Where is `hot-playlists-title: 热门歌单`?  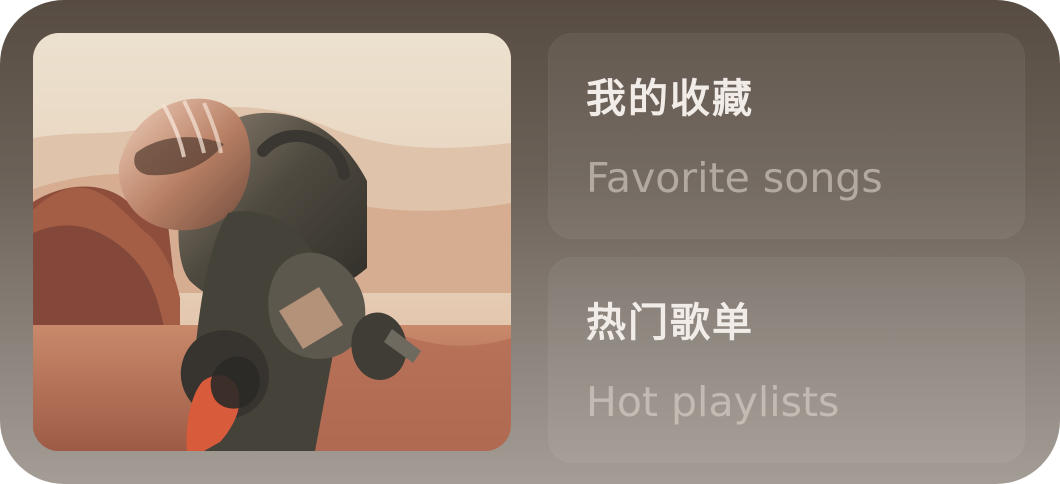
hot-playlists-title: 热门歌单 is located at coordinates (670, 323).